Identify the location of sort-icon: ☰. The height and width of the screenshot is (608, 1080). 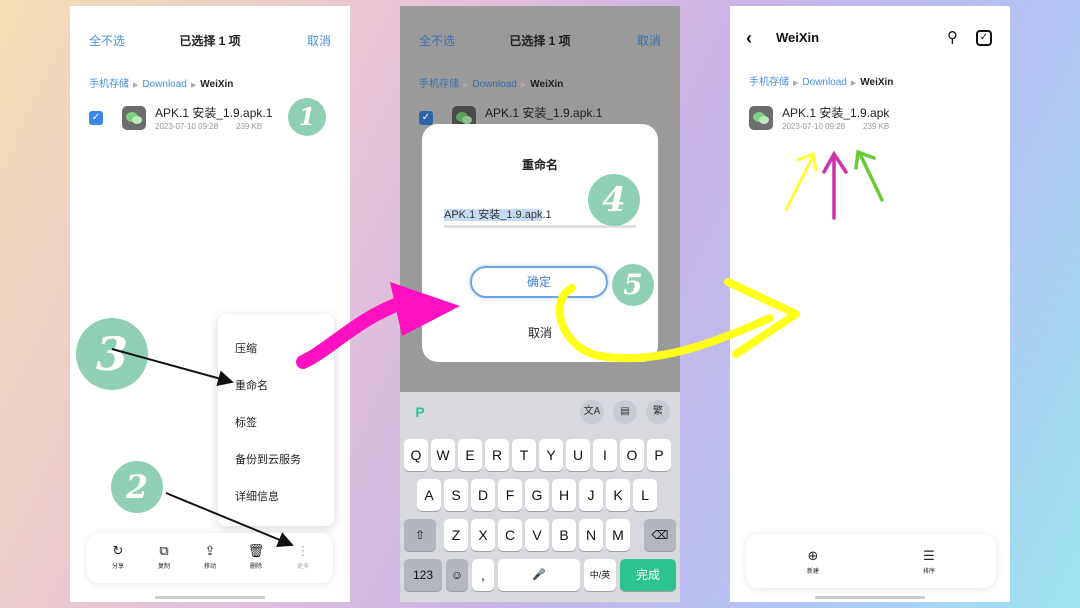
(929, 555).